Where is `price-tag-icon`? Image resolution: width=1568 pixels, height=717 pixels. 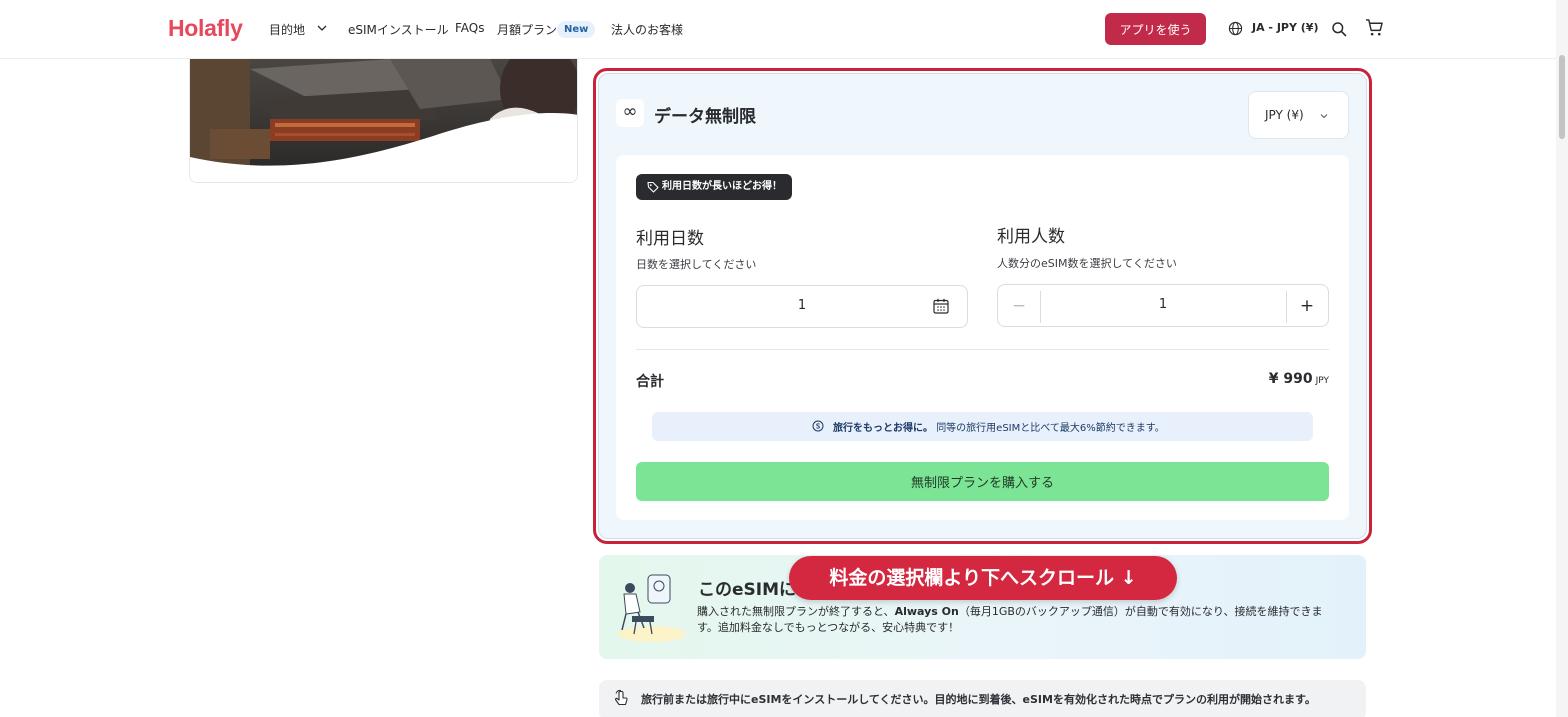 price-tag-icon is located at coordinates (653, 187).